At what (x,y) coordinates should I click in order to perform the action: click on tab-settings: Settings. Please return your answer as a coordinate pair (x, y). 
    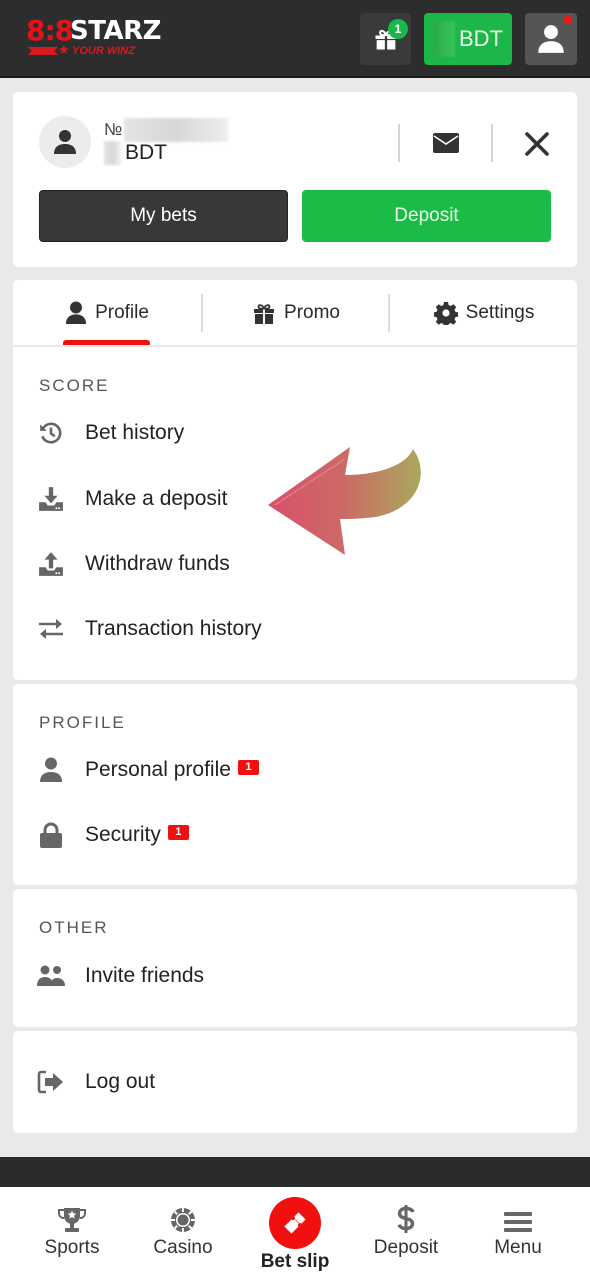
    Looking at the image, I should click on (484, 312).